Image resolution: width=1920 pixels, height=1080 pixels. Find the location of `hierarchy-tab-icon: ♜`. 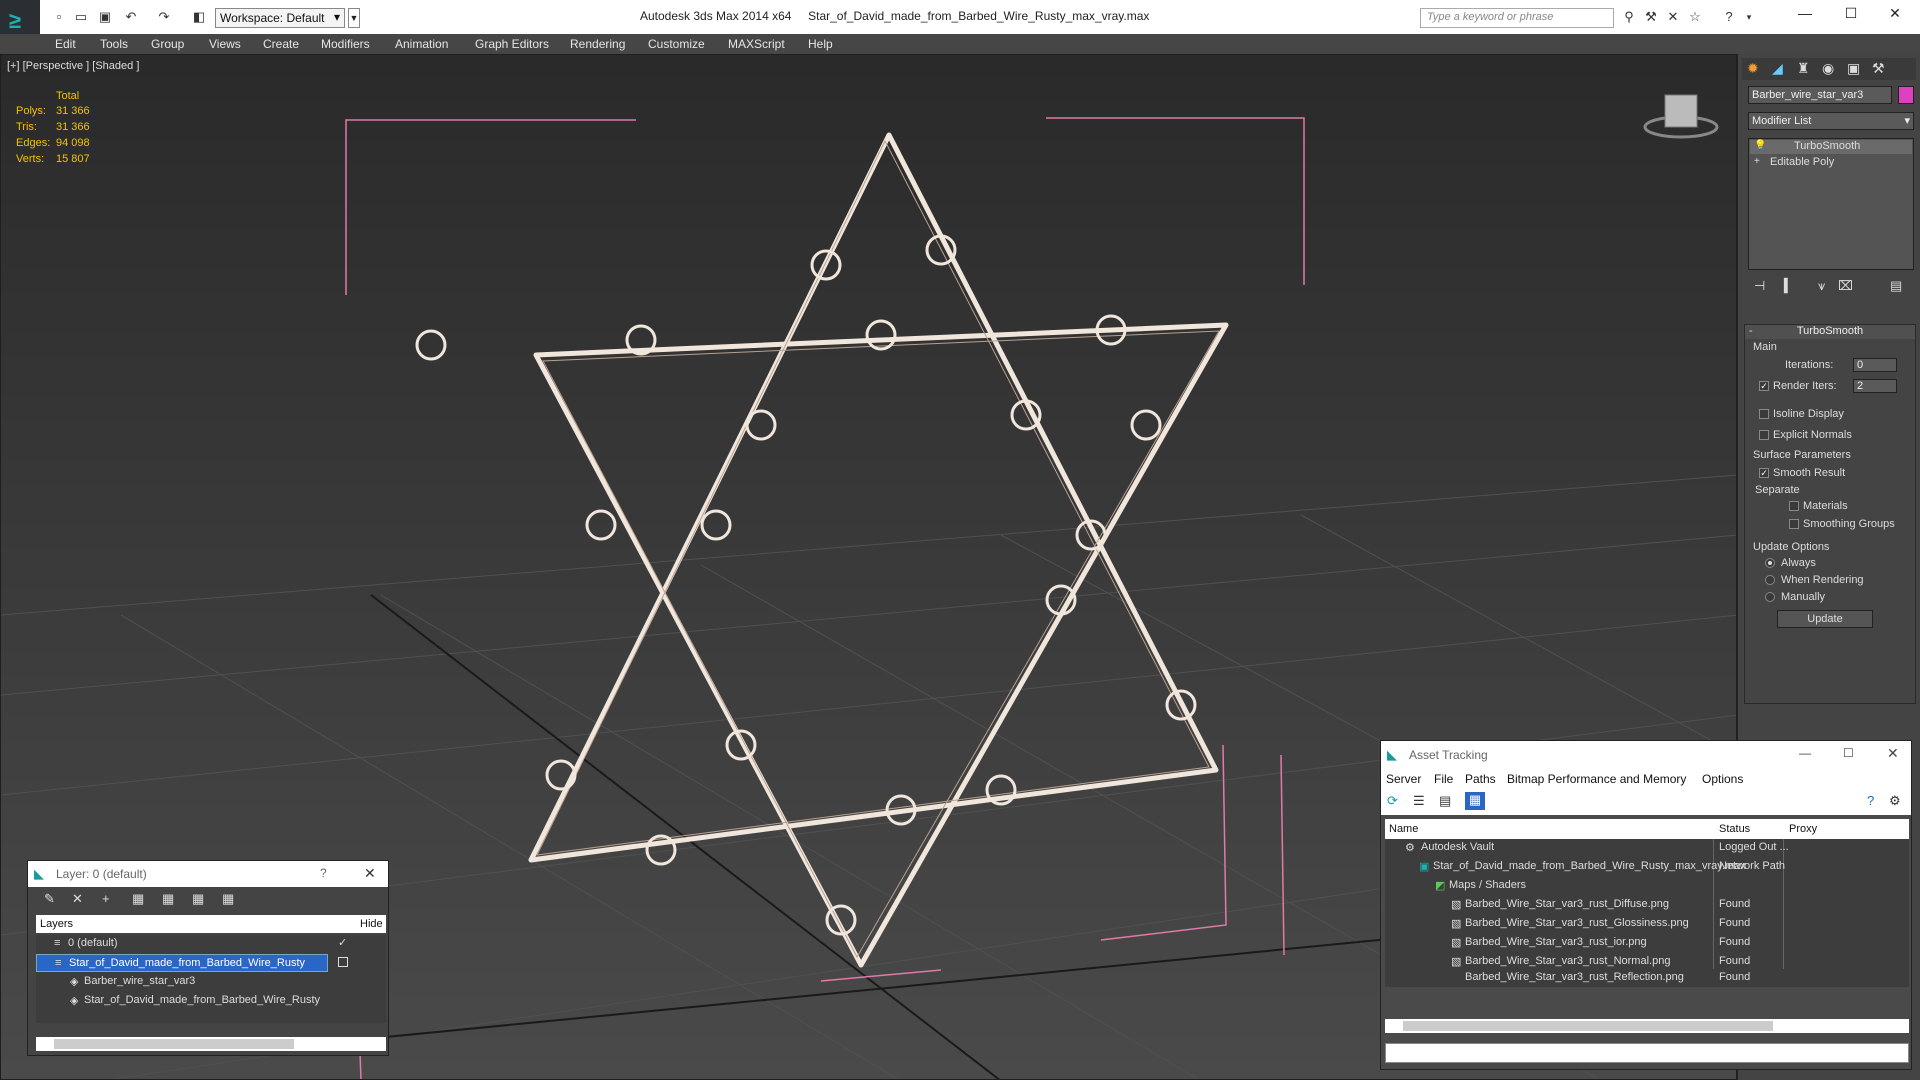

hierarchy-tab-icon: ♜ is located at coordinates (1803, 68).